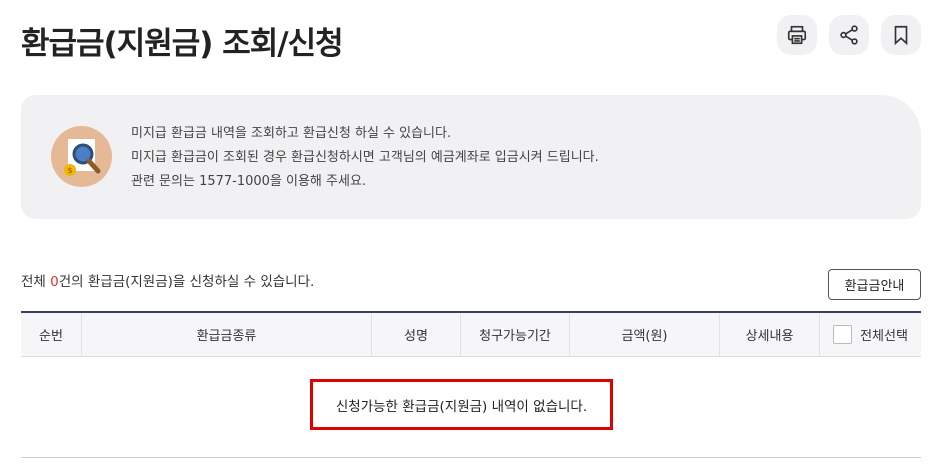 Image resolution: width=937 pixels, height=466 pixels. I want to click on share-icon, so click(849, 35).